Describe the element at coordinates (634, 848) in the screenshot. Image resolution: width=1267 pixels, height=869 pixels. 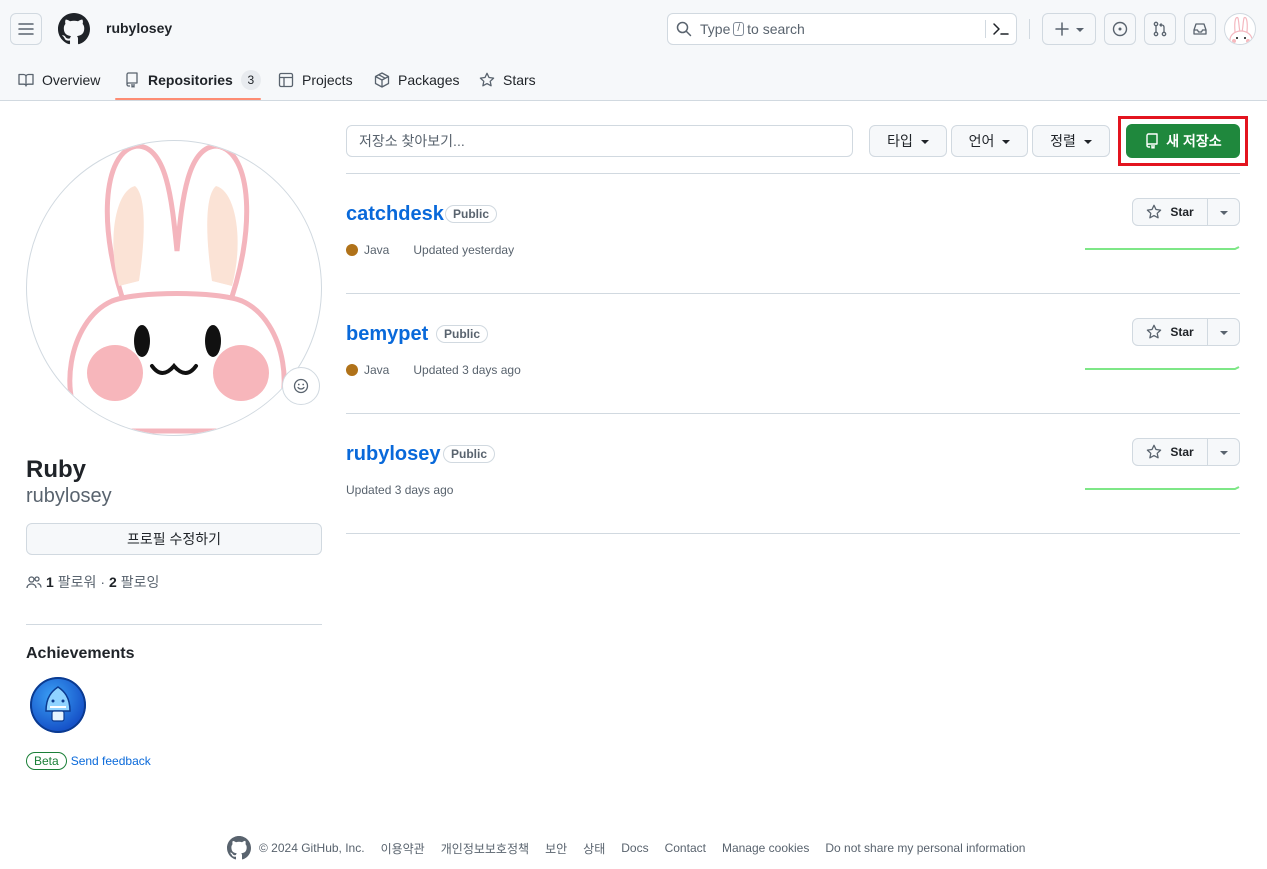
I see `footer-link-docs: Docs` at that location.